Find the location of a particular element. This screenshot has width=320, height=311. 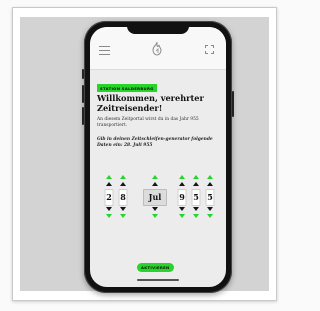

phone-notch is located at coordinates (158, 29).